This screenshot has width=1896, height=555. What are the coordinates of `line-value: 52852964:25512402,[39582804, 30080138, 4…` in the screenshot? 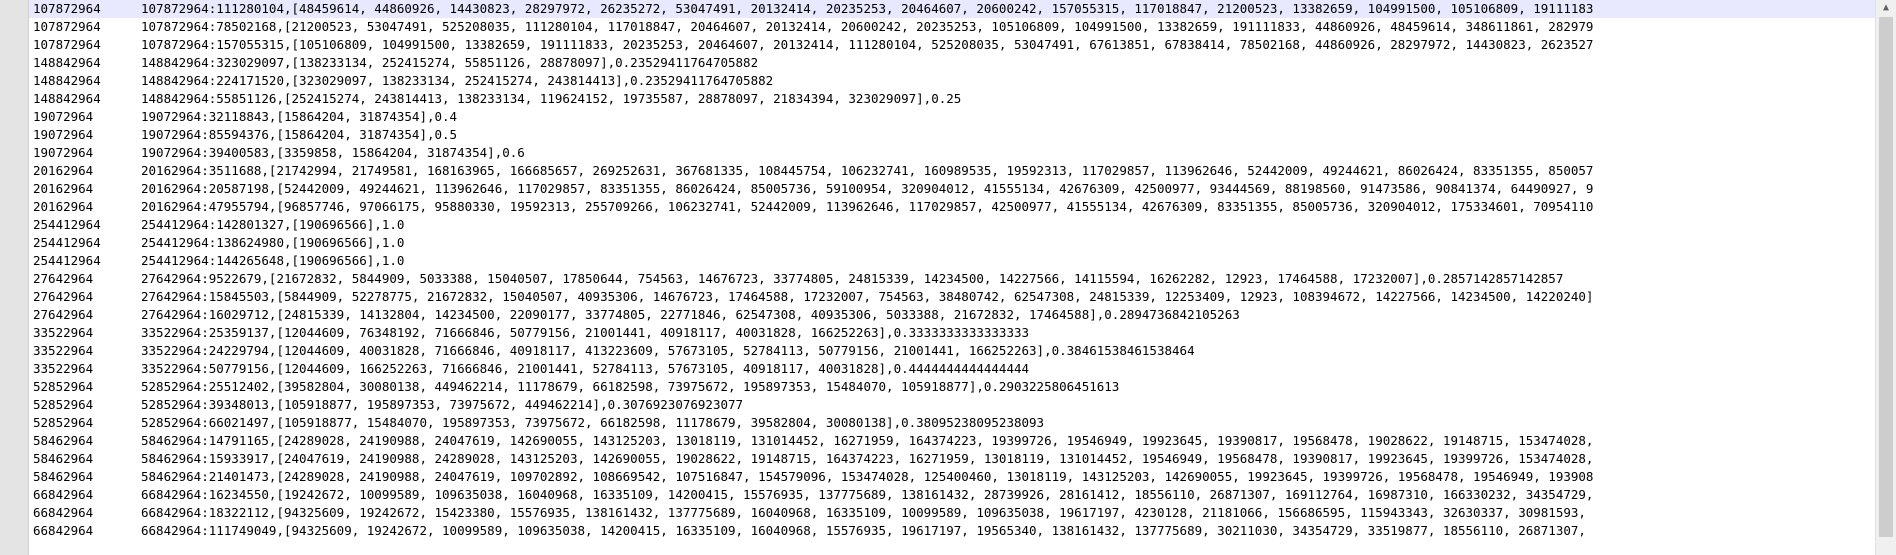 It's located at (630, 386).